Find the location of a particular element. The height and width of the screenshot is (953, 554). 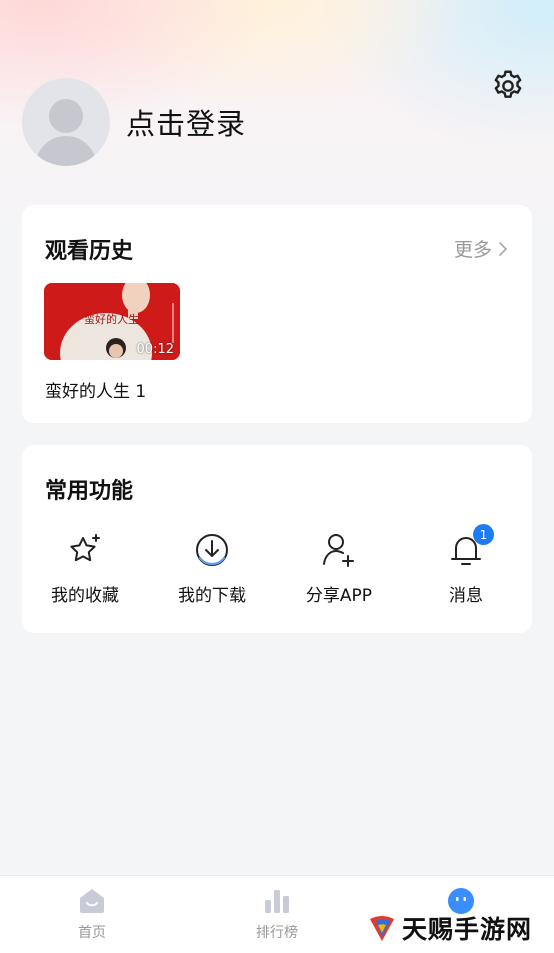

star-sparkle-icon is located at coordinates (85, 548).